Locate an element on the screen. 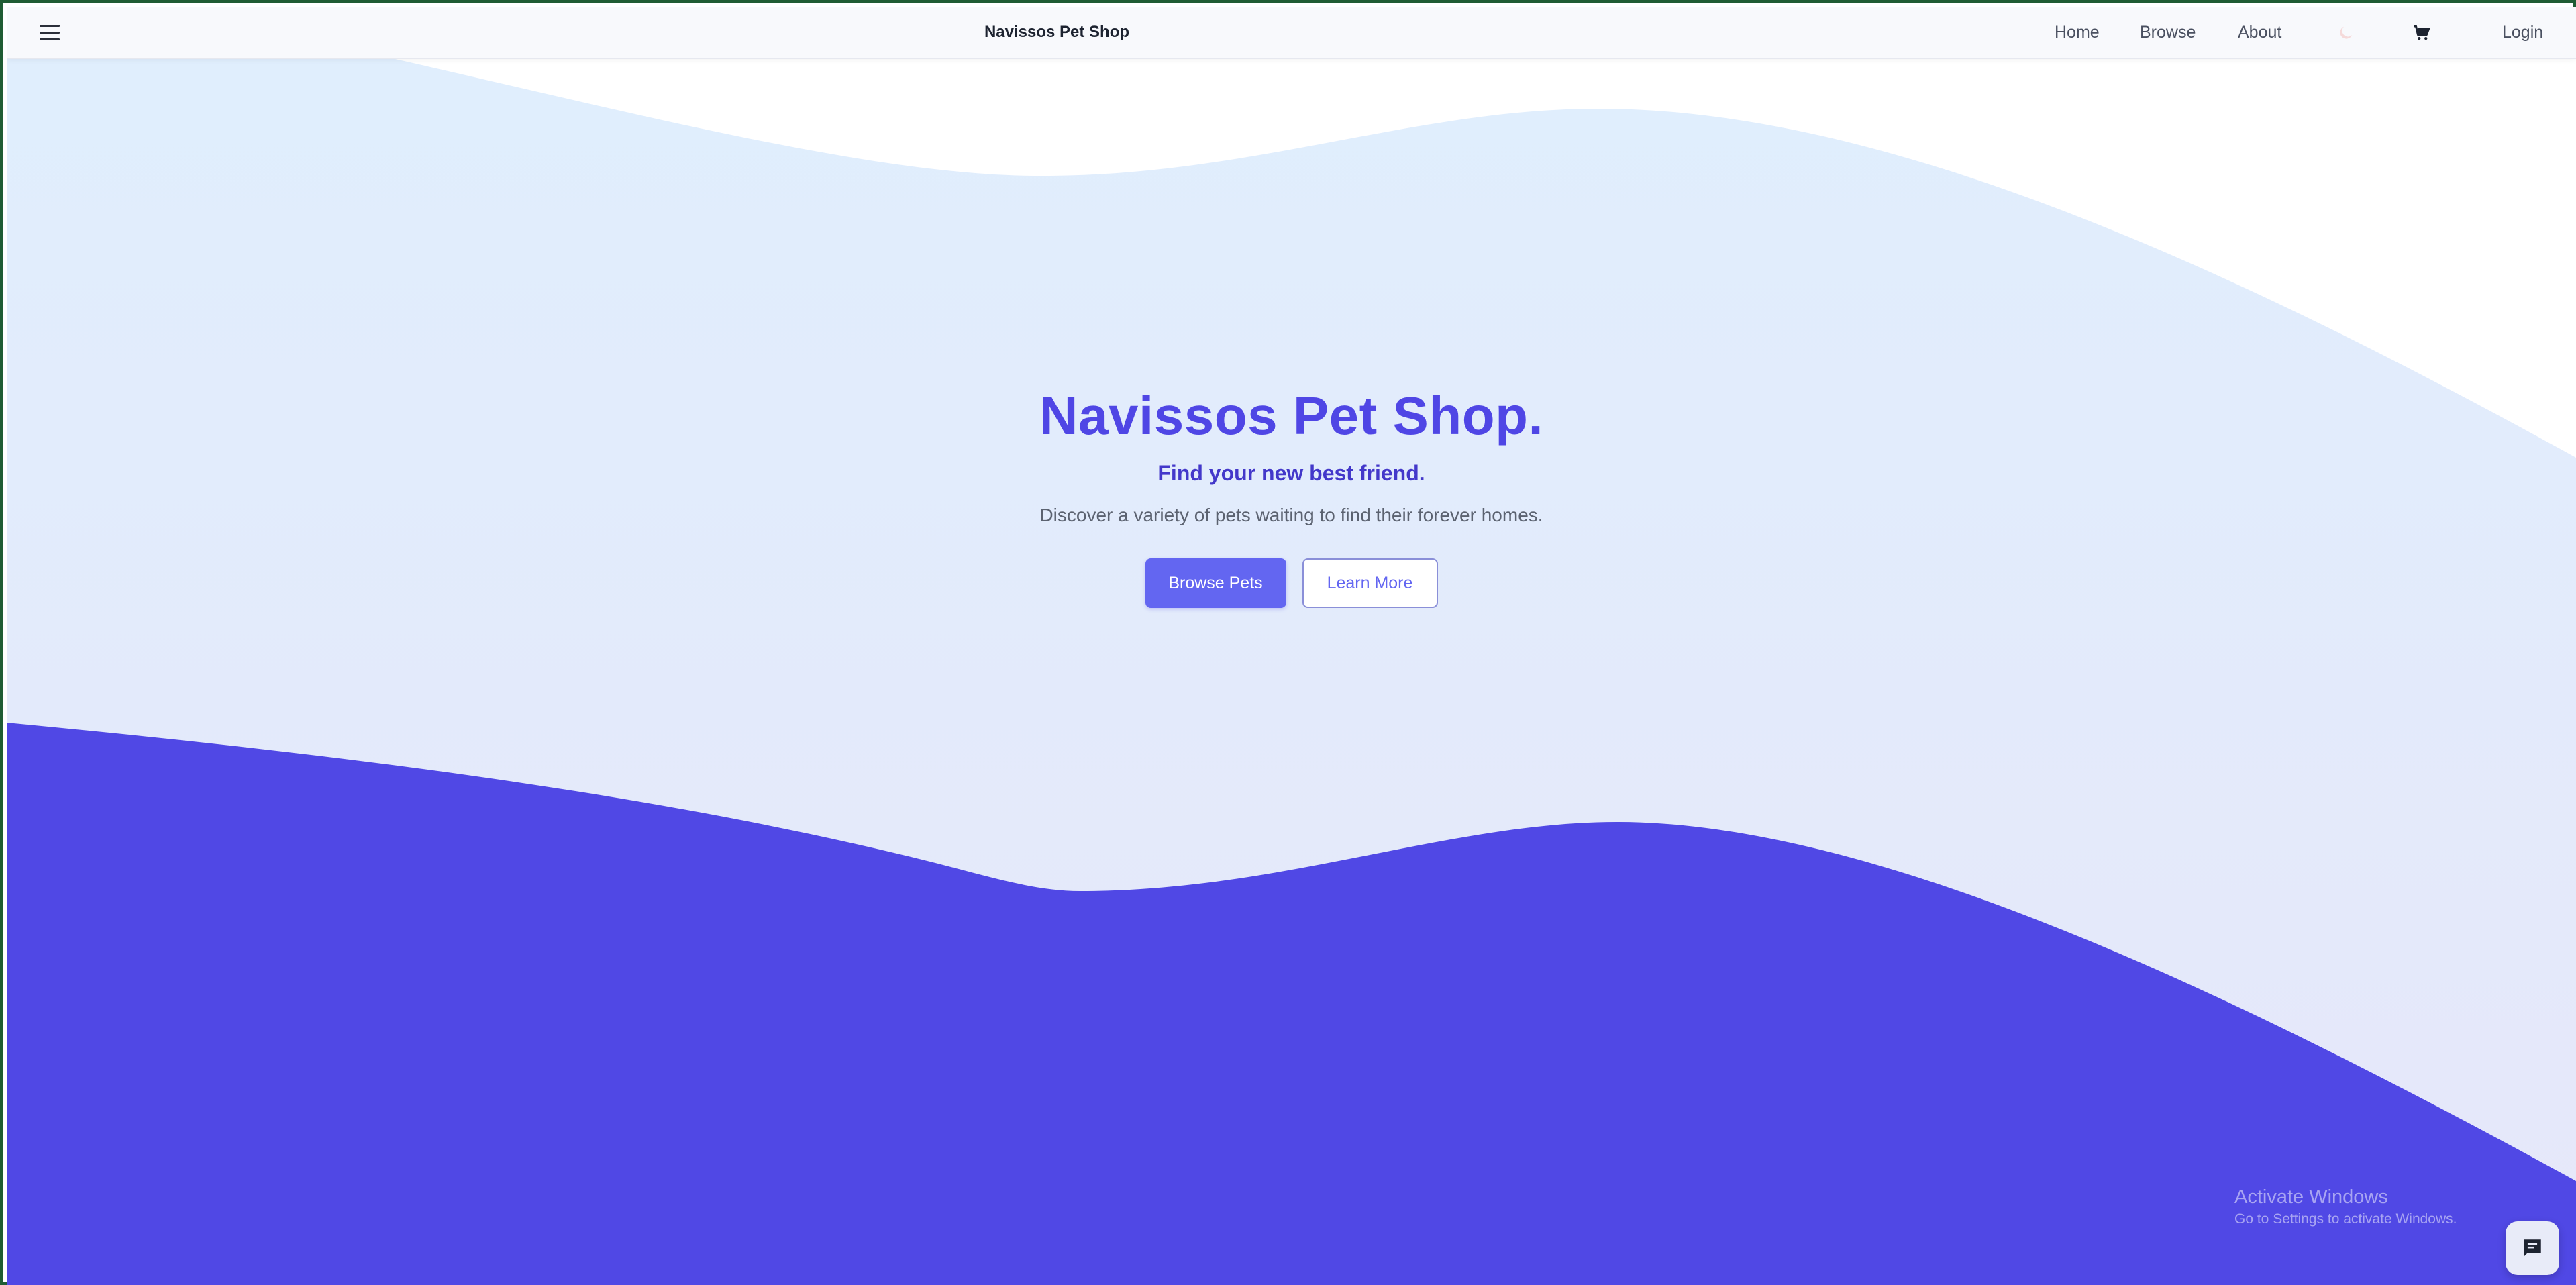  hero-buttons: Browse Pets Learn More is located at coordinates (1291, 583).